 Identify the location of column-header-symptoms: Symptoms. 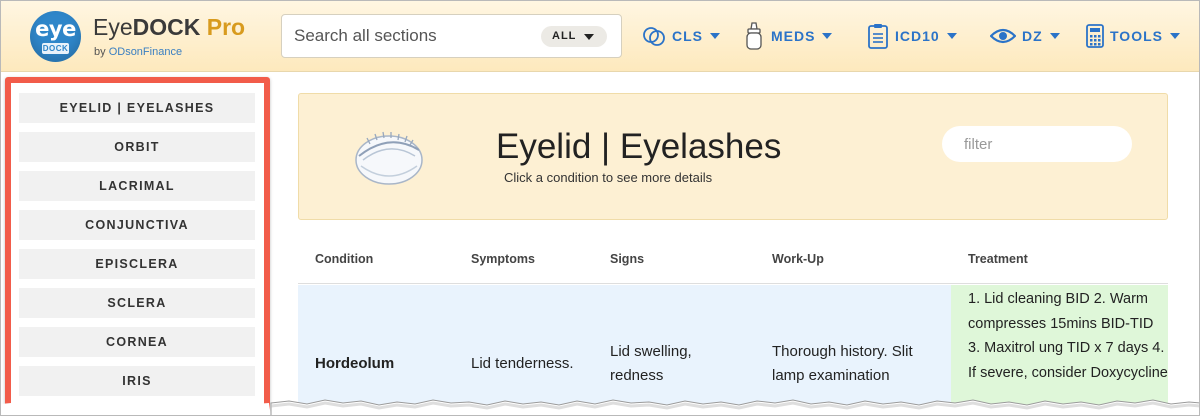
(503, 259).